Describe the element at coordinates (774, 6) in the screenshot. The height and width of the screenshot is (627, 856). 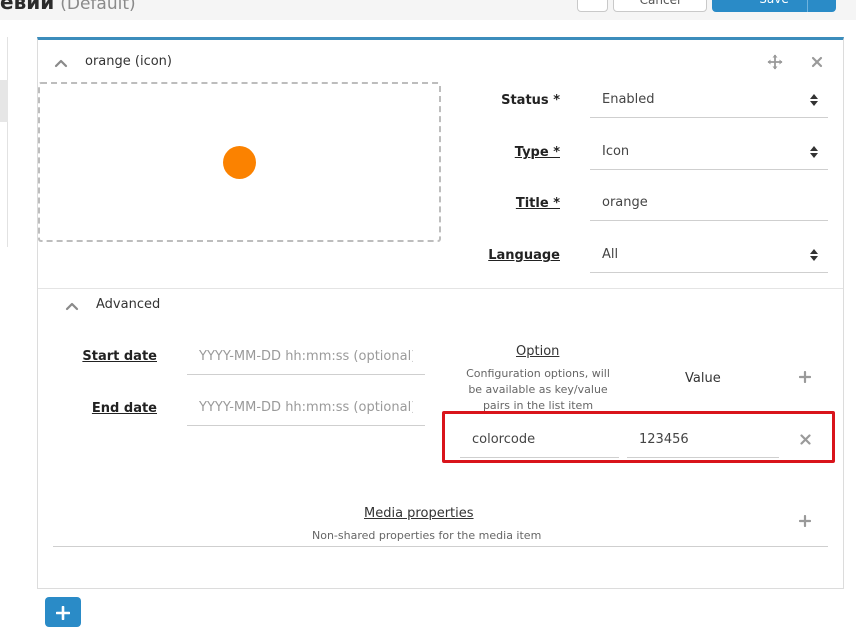
I see `save-button: Save` at that location.